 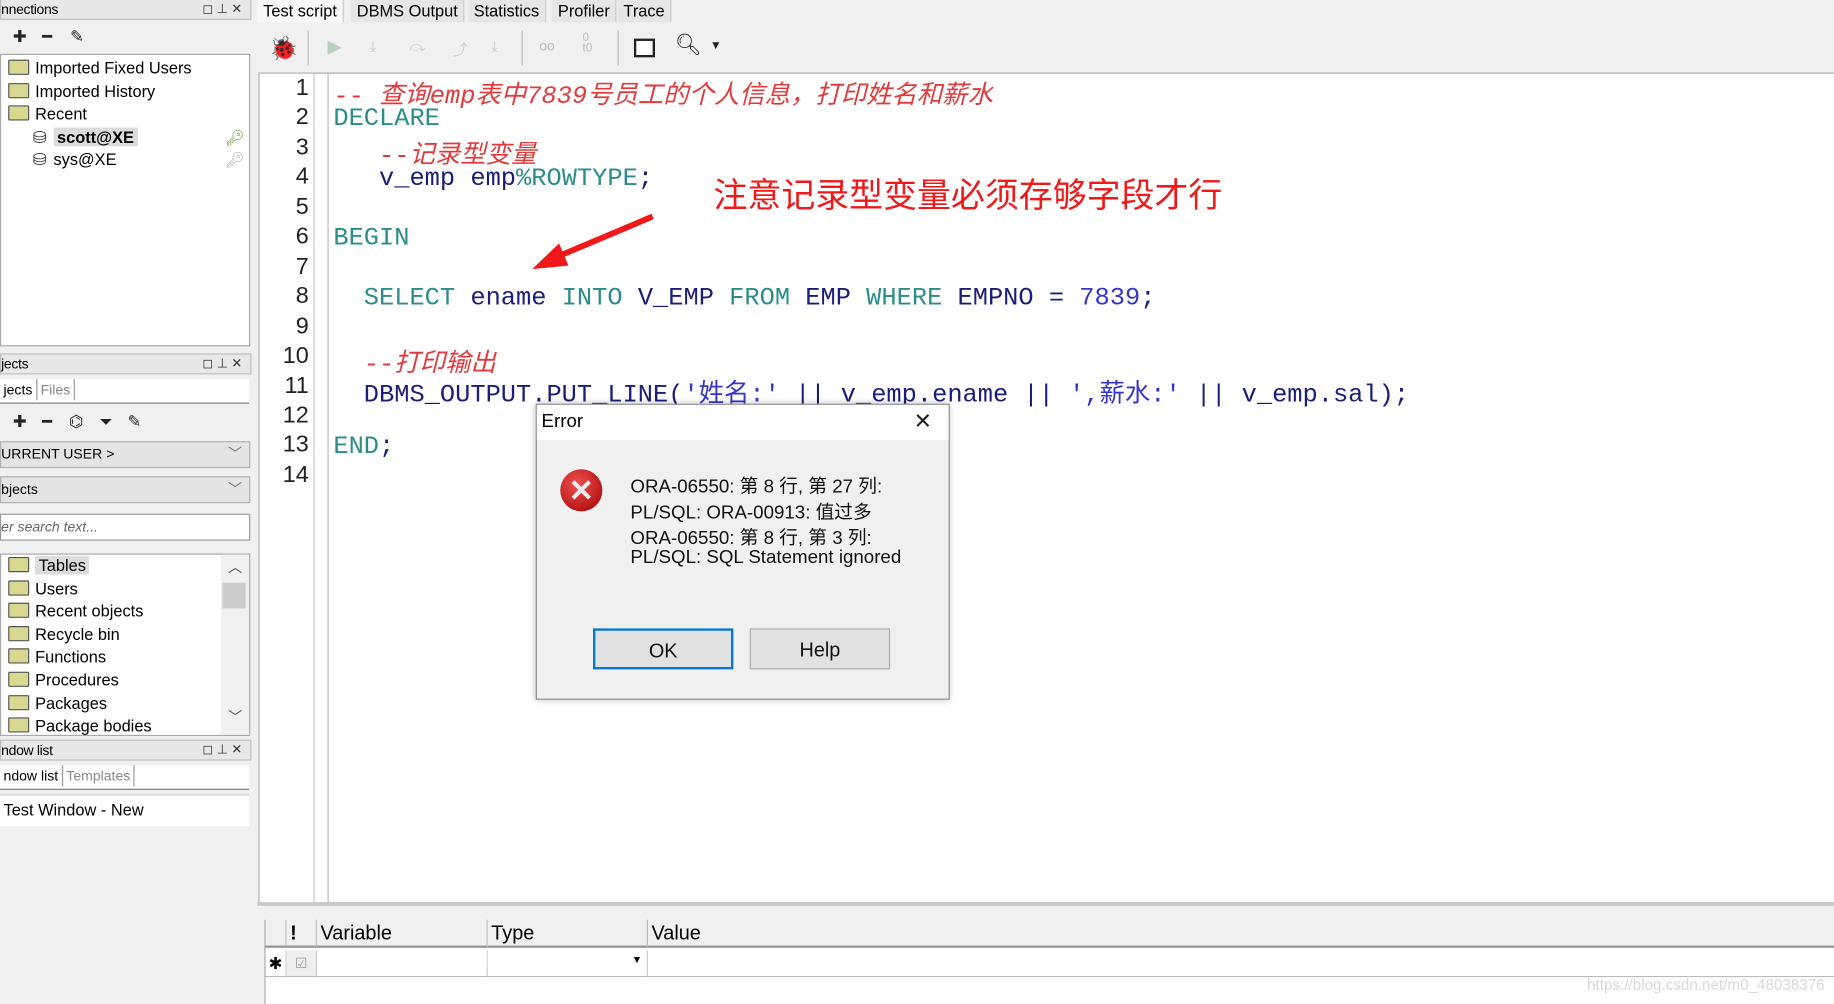 I want to click on tab-profiler: Profiler, so click(x=584, y=11).